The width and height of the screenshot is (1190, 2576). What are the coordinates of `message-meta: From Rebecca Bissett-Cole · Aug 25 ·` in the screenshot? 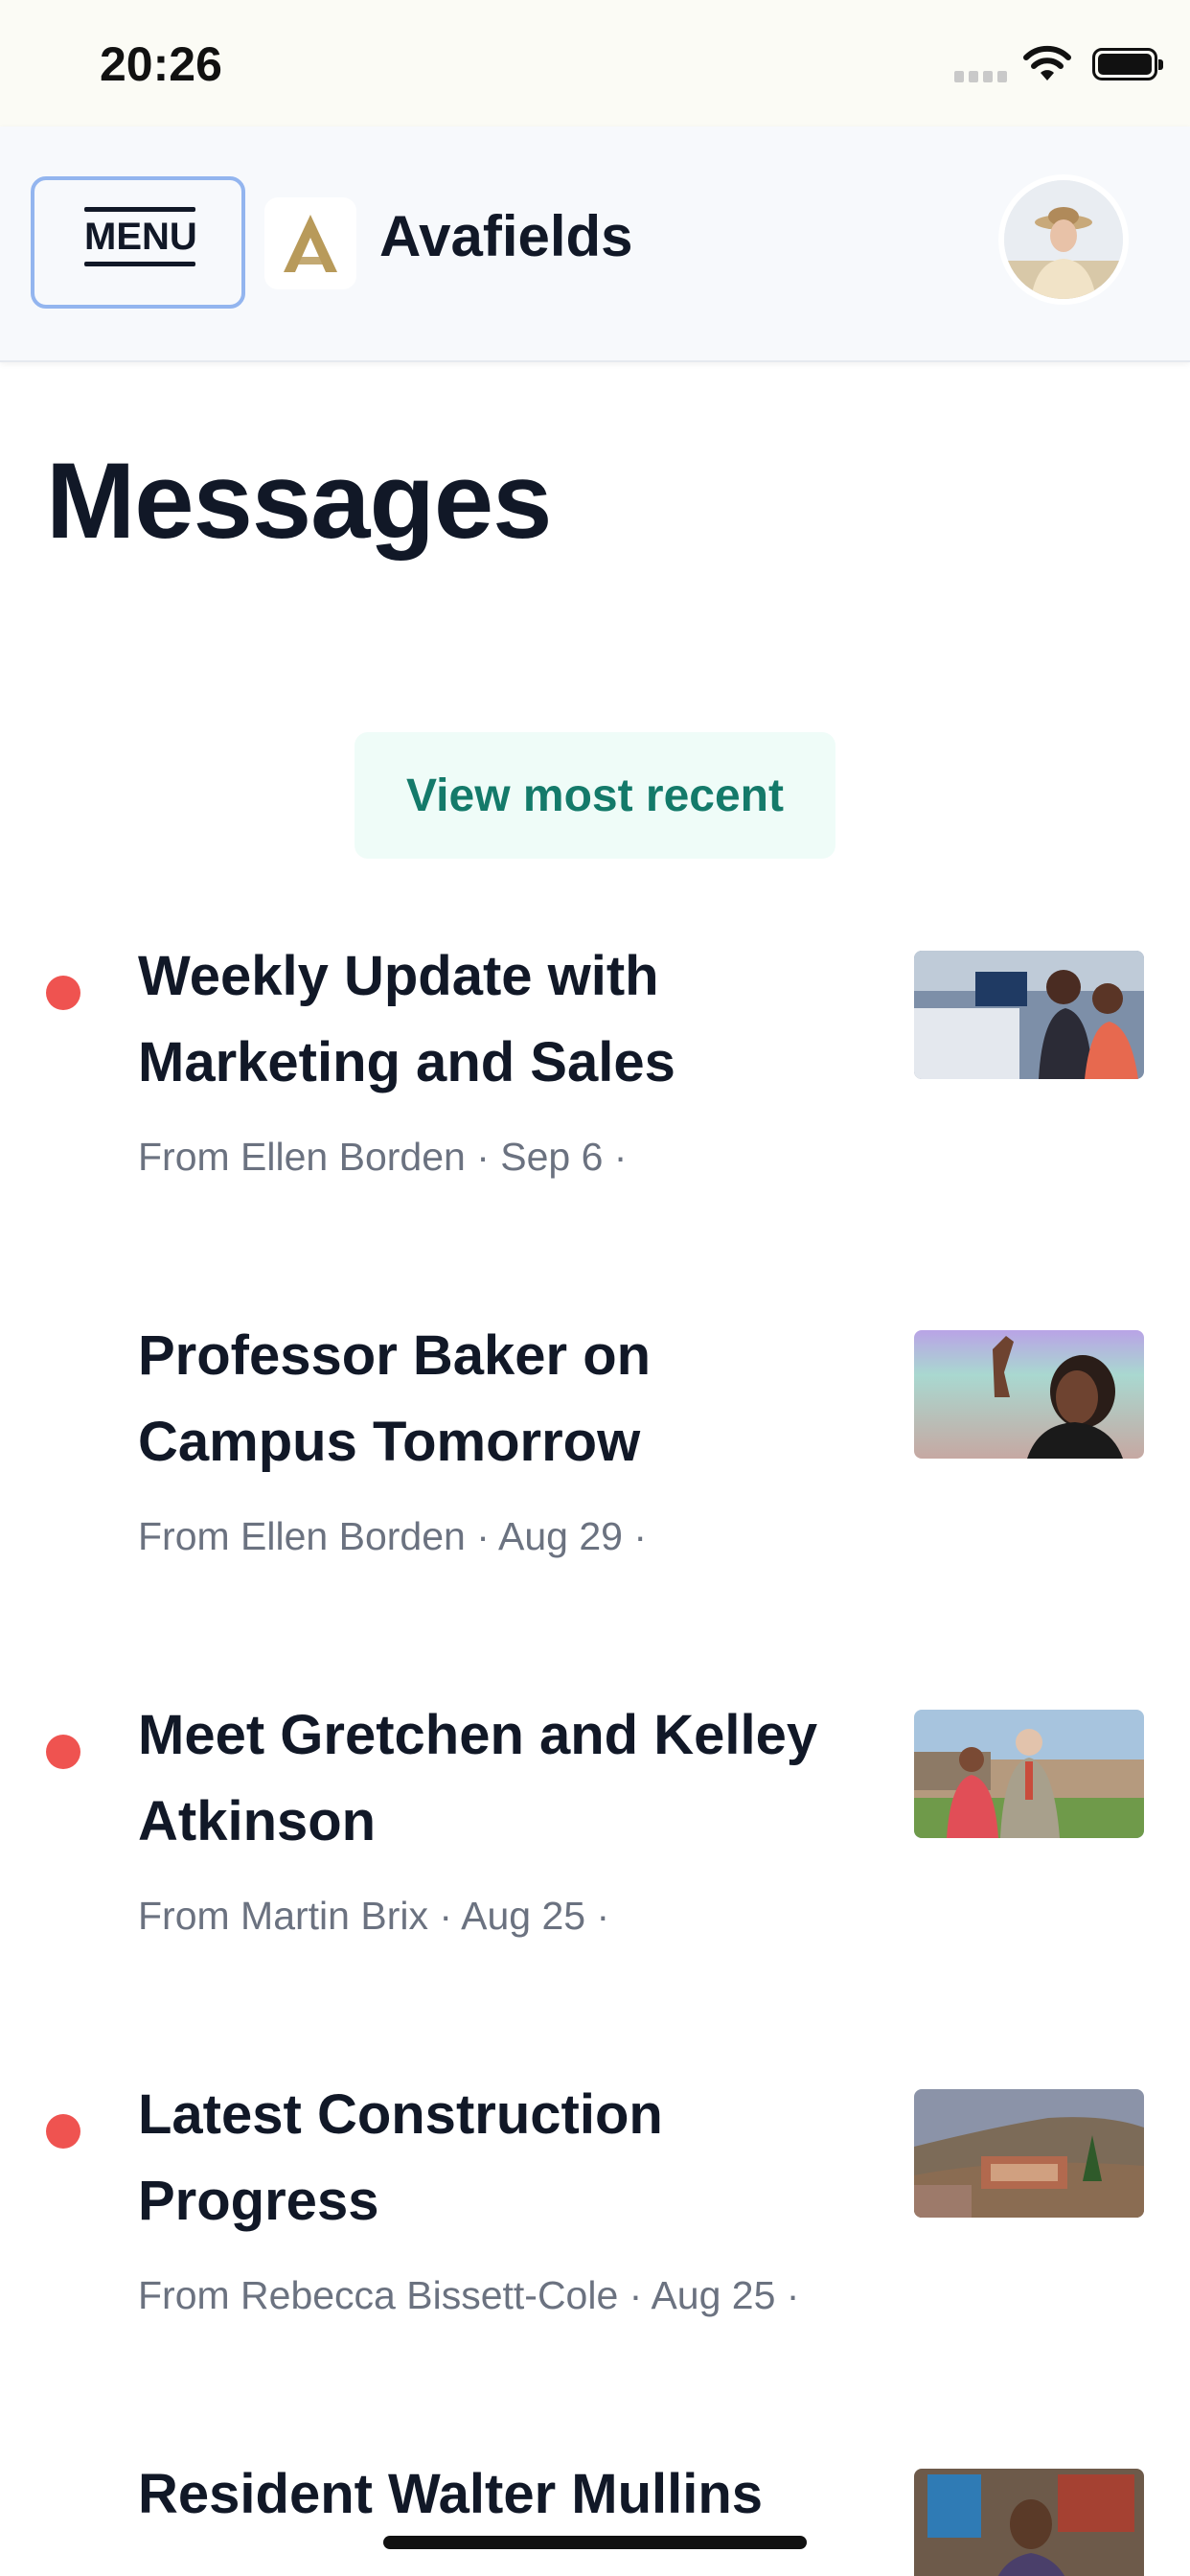 It's located at (469, 2295).